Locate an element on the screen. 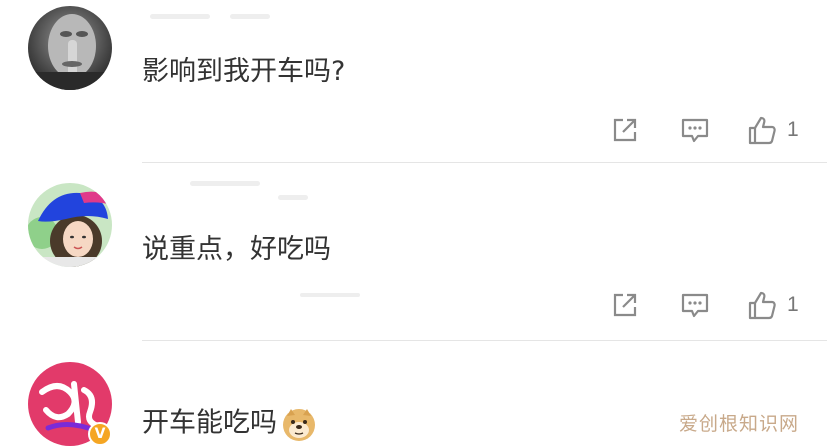 This screenshot has width=827, height=446. doge-emoji-icon is located at coordinates (299, 425).